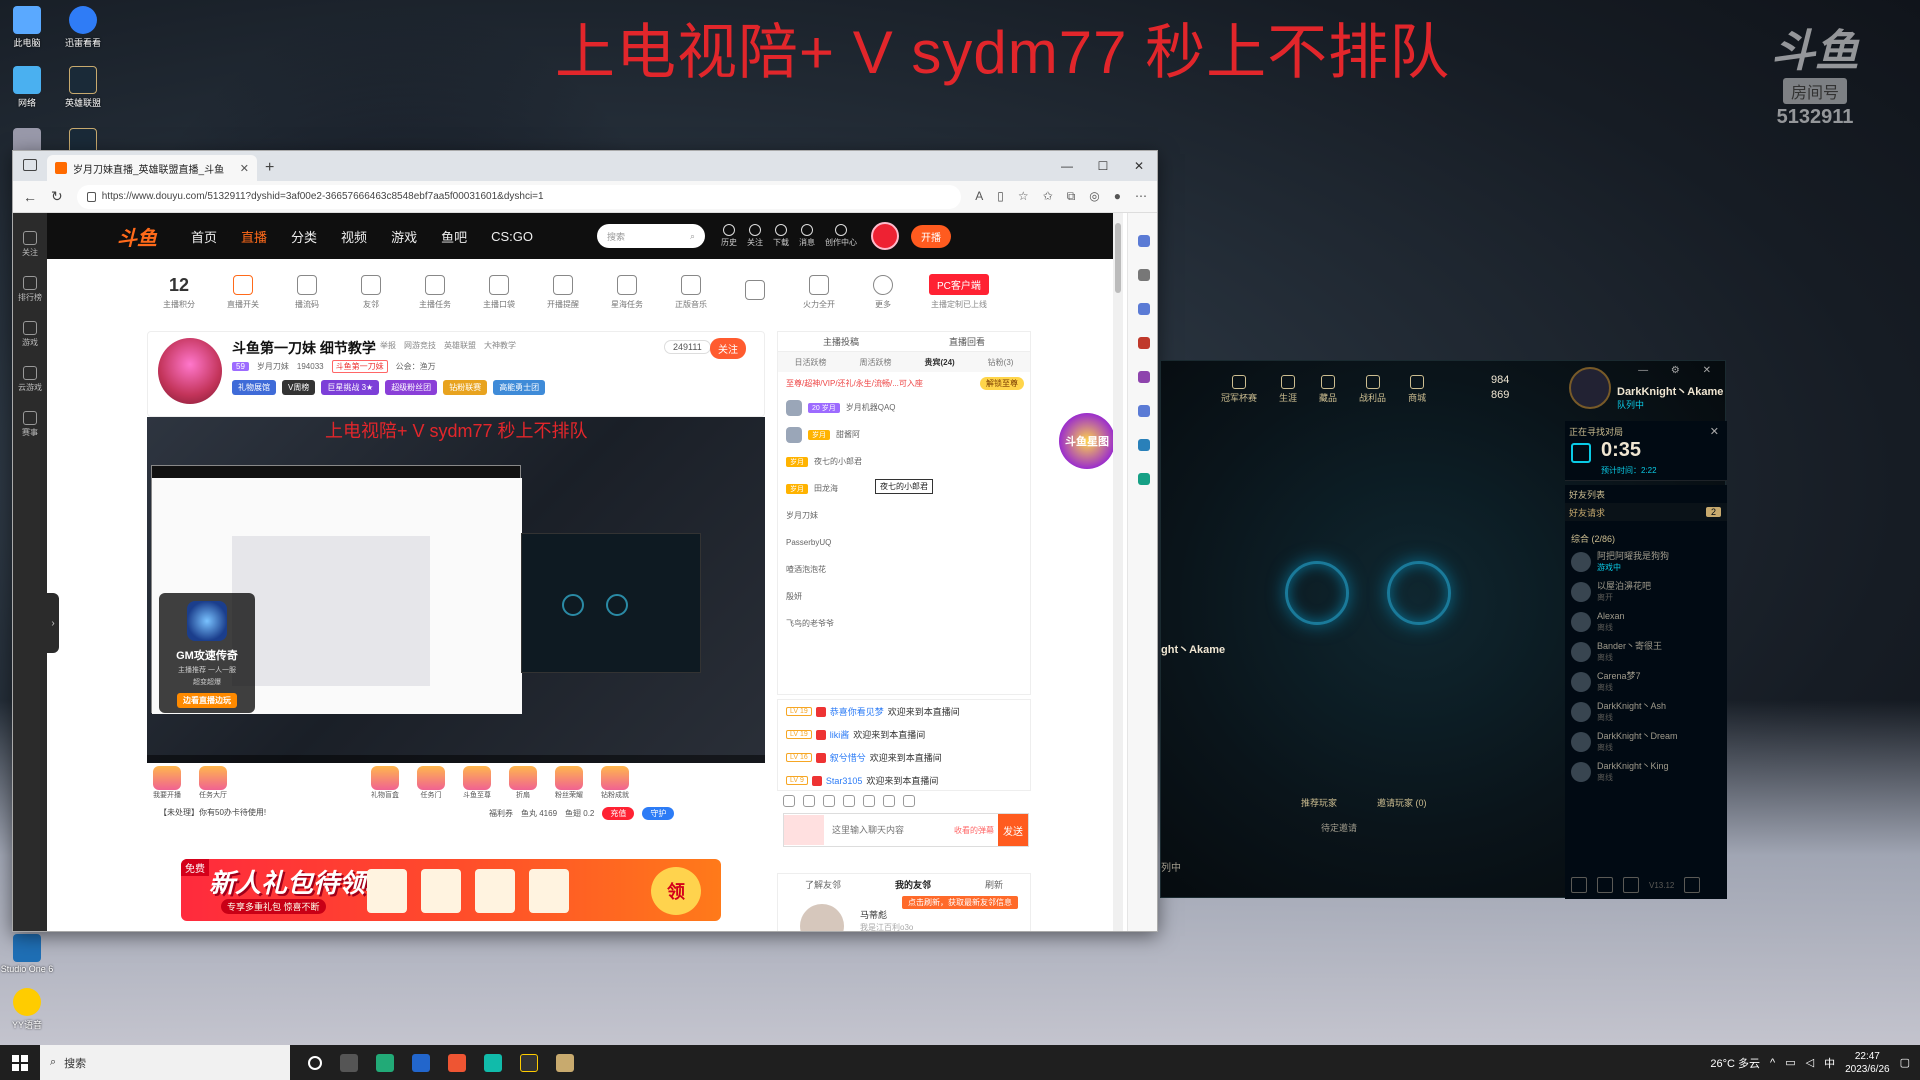  Describe the element at coordinates (167, 783) in the screenshot. I see `gift-start-live: 我要开播` at that location.